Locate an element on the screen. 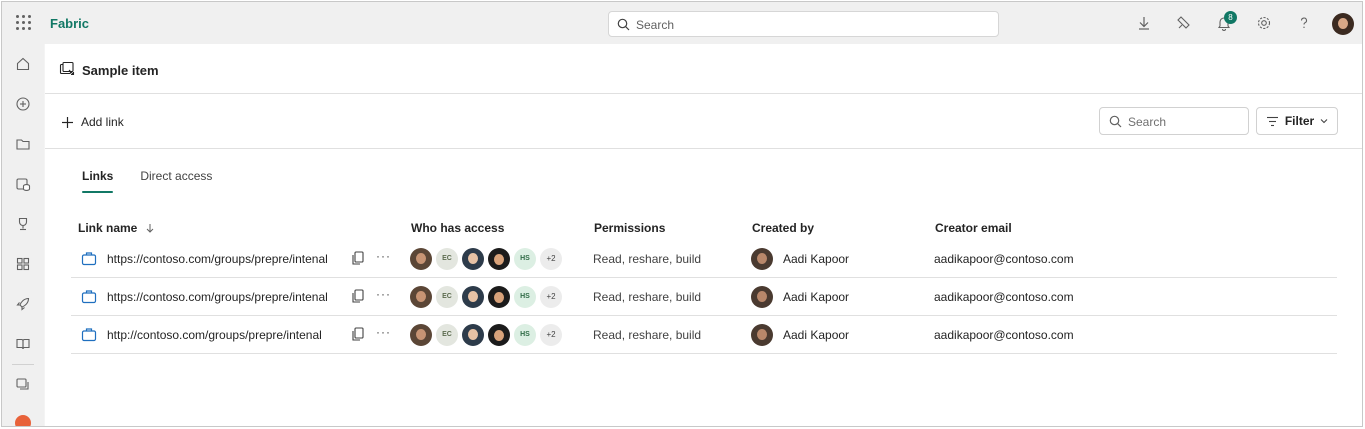 The width and height of the screenshot is (1365, 429). plus-icon is located at coordinates (67, 122).